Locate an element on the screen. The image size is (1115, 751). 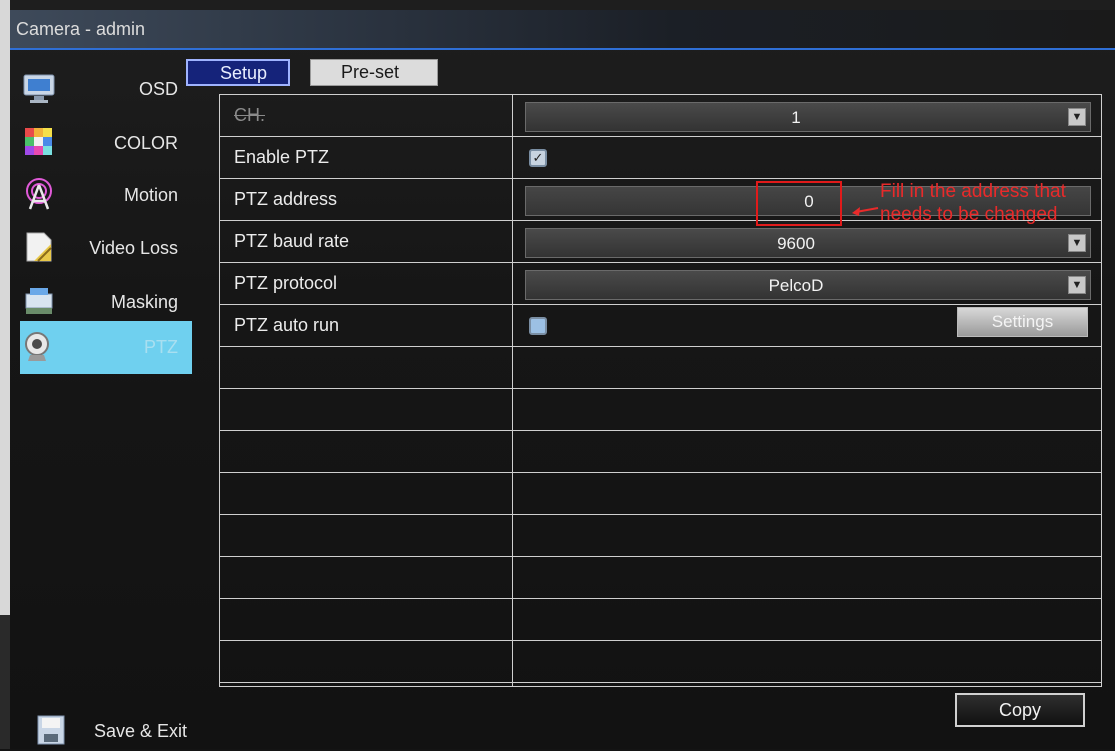
save-exit-button: Save & Exit is located at coordinates (121, 728).